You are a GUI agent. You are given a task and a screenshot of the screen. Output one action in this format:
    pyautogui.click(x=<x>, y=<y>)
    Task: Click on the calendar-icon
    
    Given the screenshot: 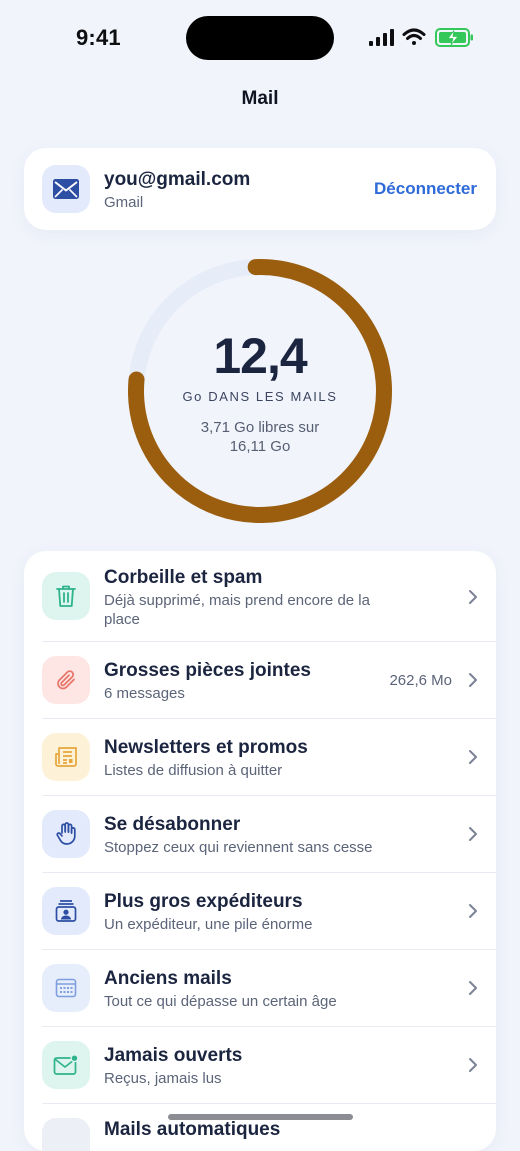 What is the action you would take?
    pyautogui.click(x=66, y=988)
    